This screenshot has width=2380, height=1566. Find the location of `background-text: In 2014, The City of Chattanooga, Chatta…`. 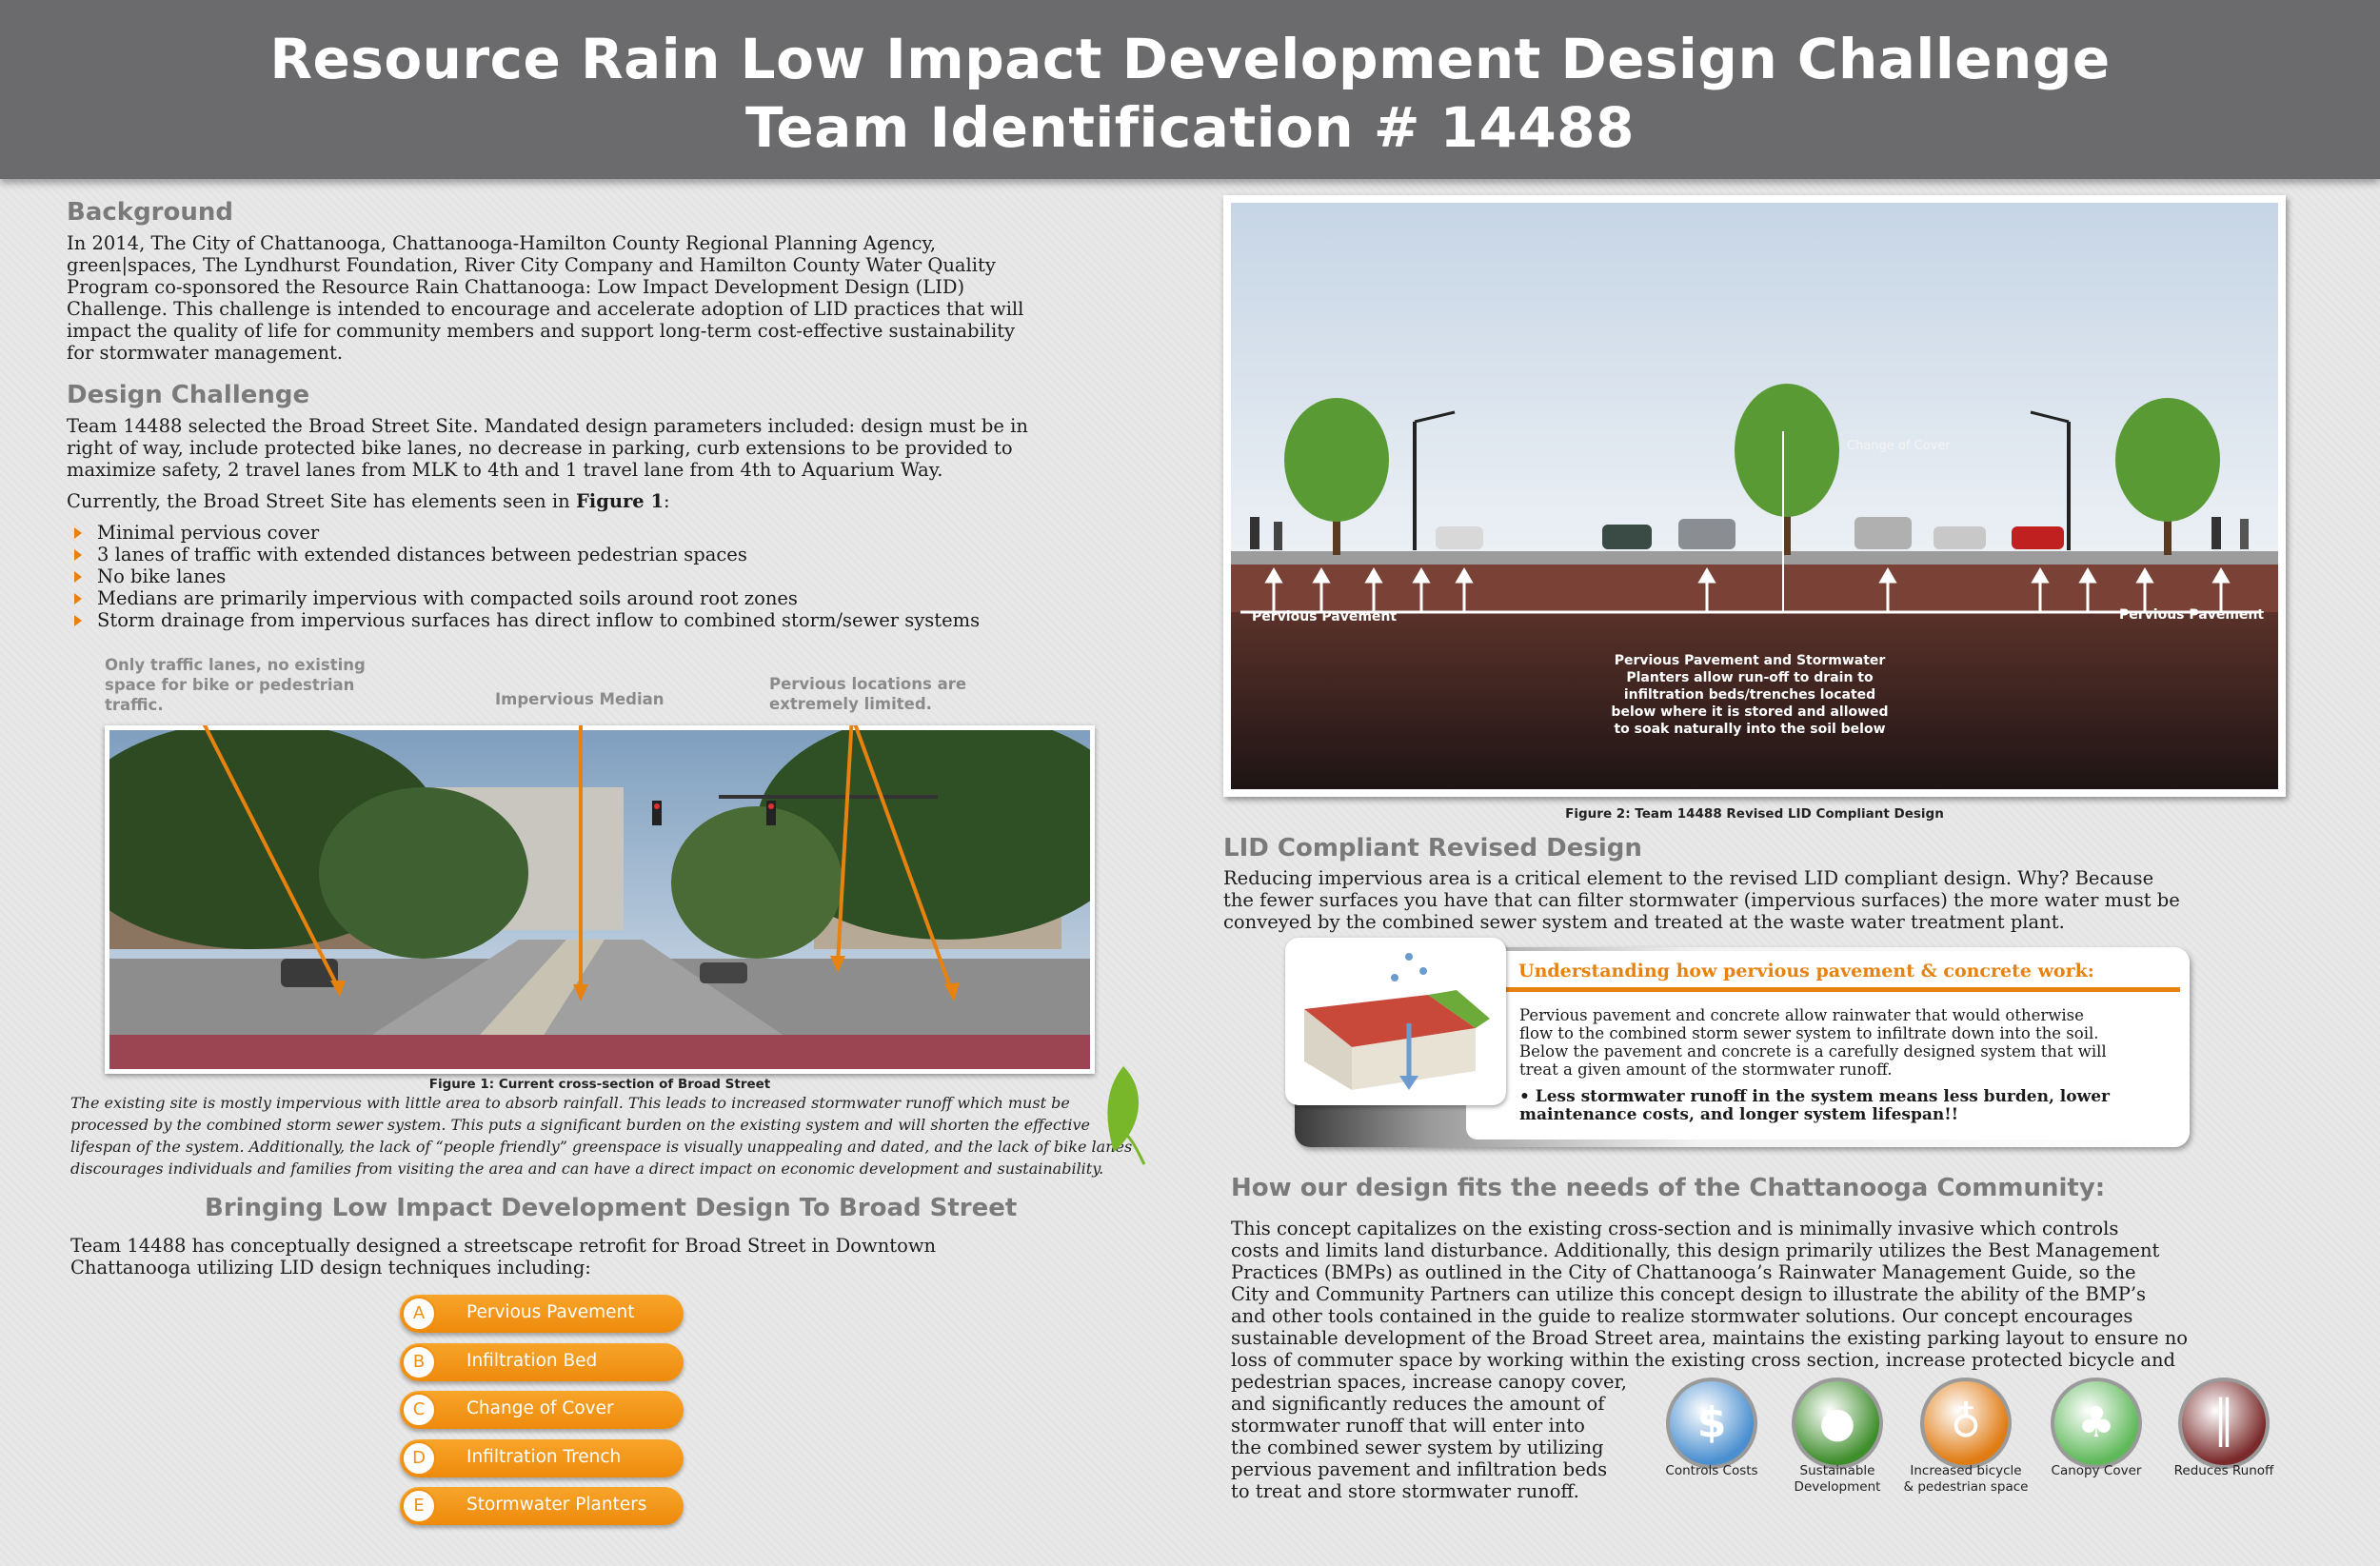

background-text: In 2014, The City of Chattanooga, Chatta… is located at coordinates (600, 298).